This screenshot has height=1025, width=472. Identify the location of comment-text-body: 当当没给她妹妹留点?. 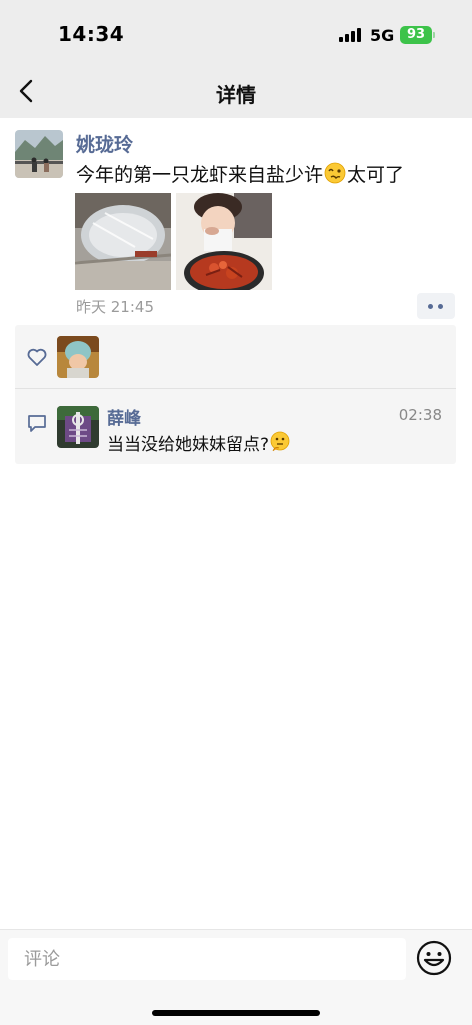
(188, 445).